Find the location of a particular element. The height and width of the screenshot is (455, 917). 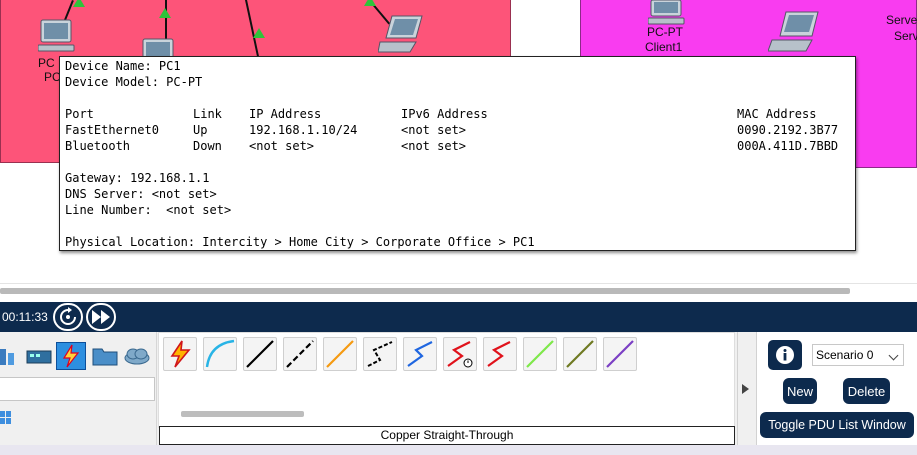

panel-splitter is located at coordinates (747, 393).